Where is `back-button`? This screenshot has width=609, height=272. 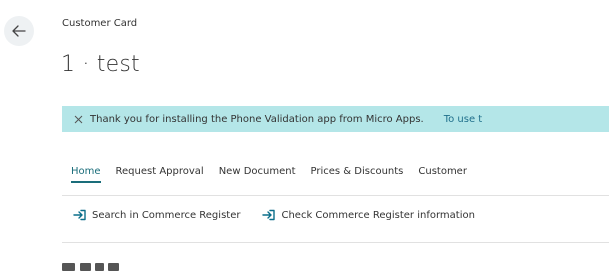 back-button is located at coordinates (19, 31).